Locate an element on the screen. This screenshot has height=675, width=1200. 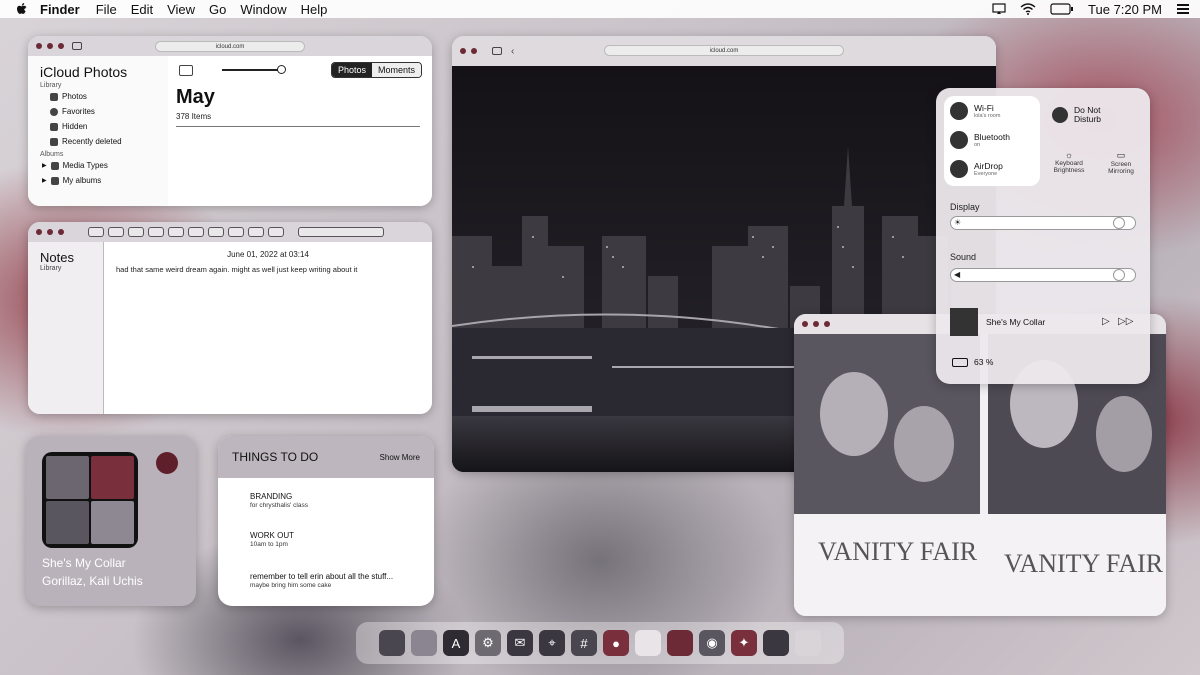
format-icon is located at coordinates (236, 232).